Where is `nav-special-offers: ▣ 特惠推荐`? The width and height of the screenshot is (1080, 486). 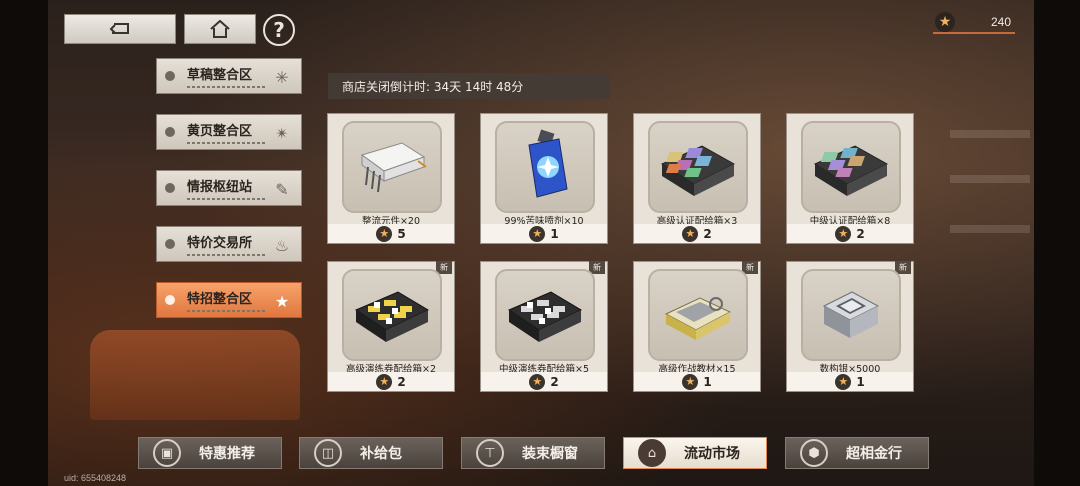
nav-special-offers: ▣ 特惠推荐 is located at coordinates (210, 453).